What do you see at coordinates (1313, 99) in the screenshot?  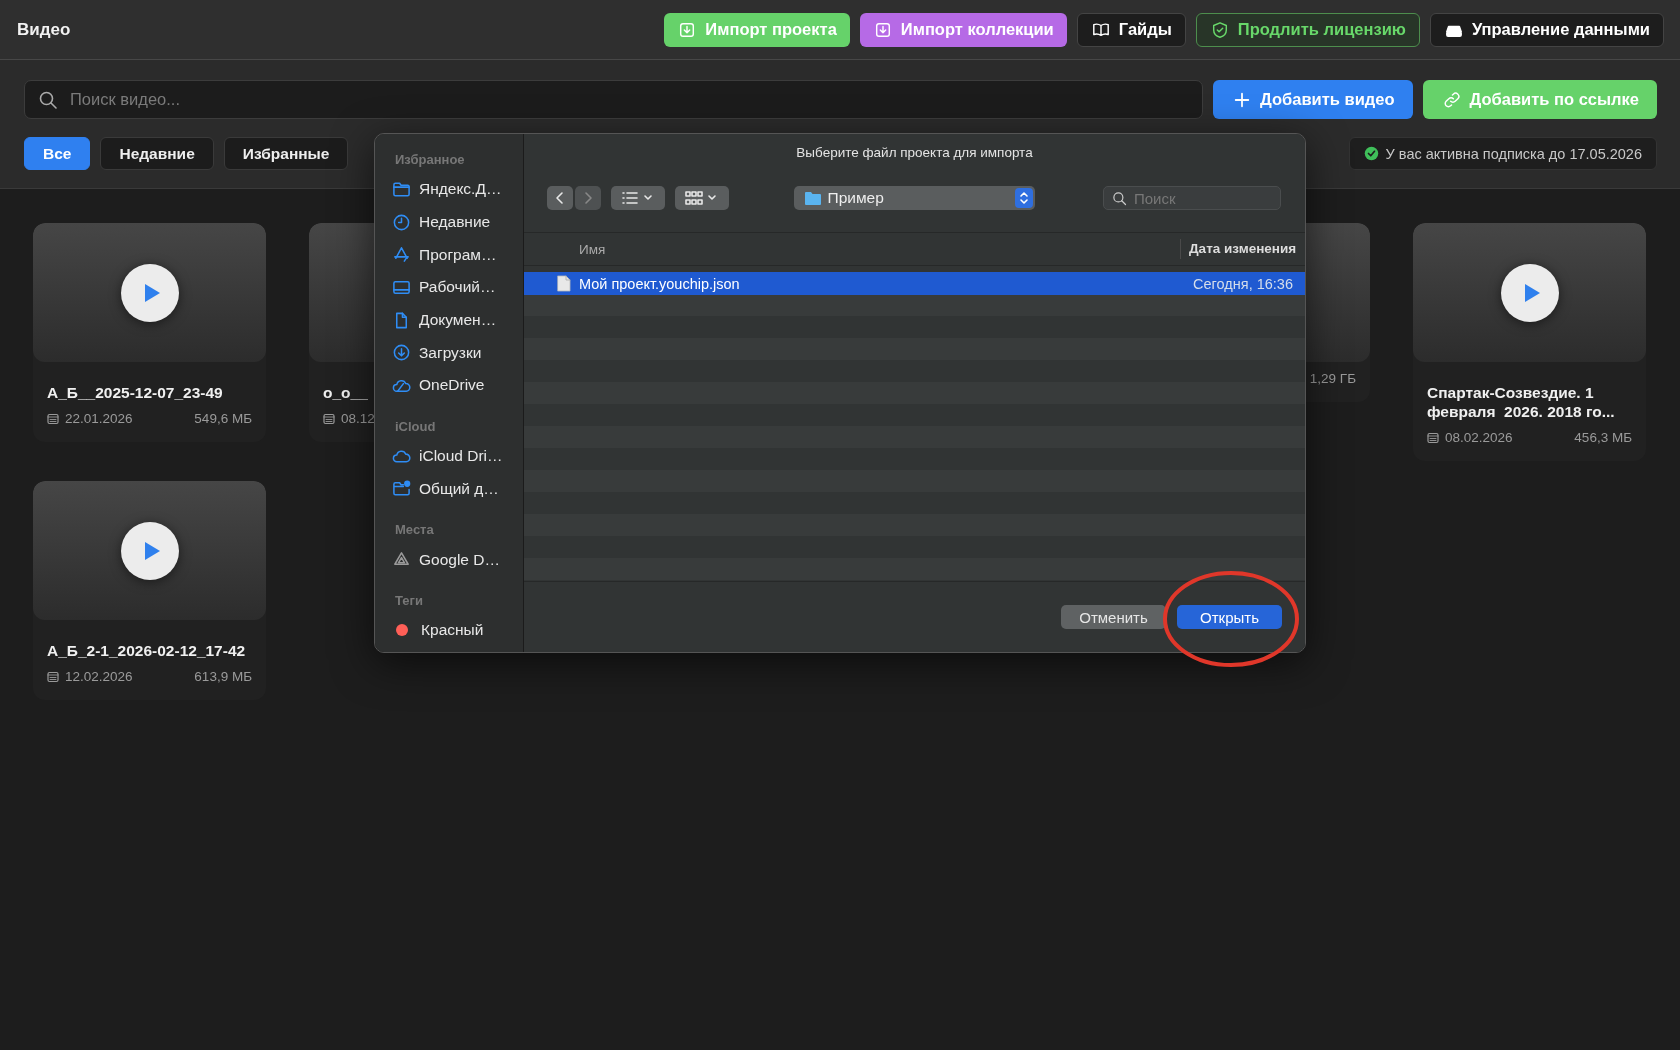 I see `add-button: Добавить видео` at bounding box center [1313, 99].